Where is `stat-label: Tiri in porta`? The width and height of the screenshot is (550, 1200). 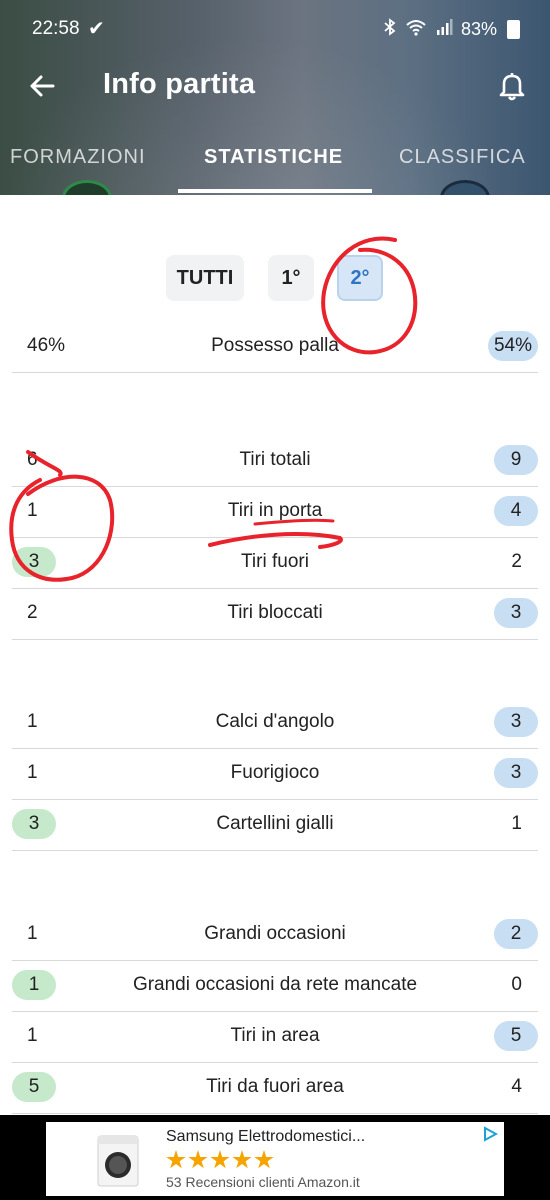
stat-label: Tiri in porta is located at coordinates (275, 510).